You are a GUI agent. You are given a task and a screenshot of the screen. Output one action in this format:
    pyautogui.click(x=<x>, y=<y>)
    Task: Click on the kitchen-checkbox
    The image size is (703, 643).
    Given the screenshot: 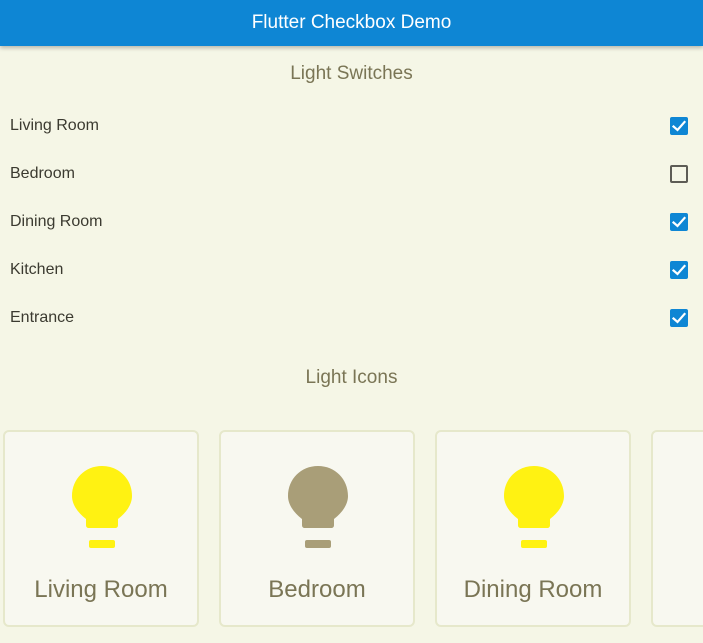 What is the action you would take?
    pyautogui.click(x=679, y=270)
    